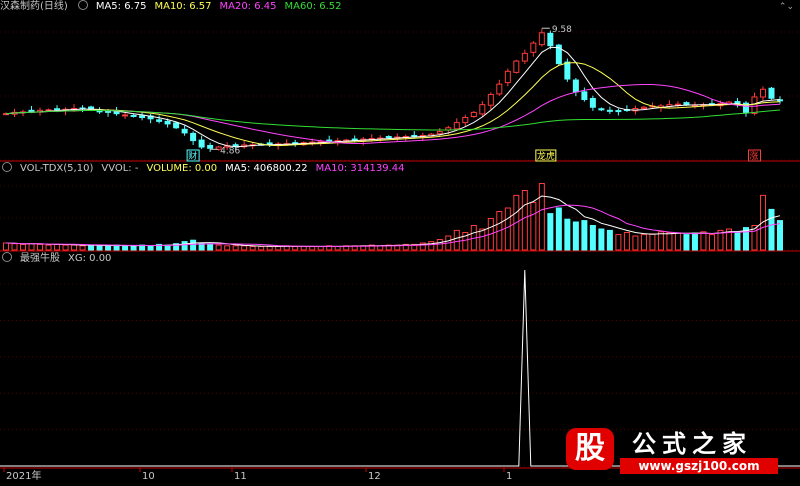  What do you see at coordinates (393, 120) in the screenshot?
I see `ma60-line` at bounding box center [393, 120].